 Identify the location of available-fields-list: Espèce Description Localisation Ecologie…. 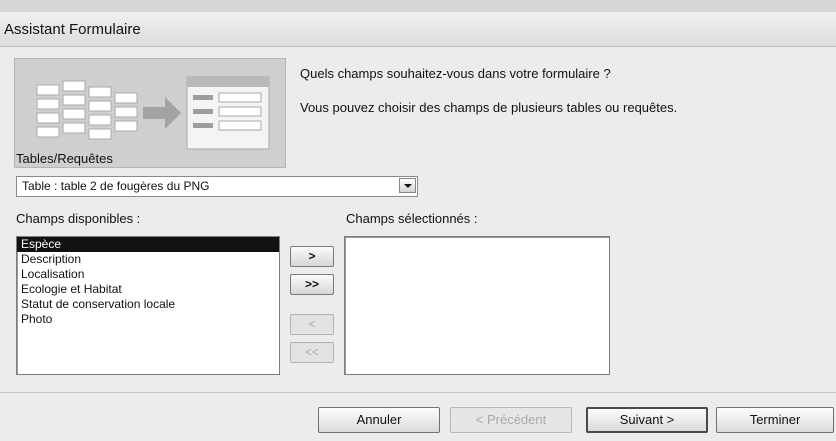
(148, 305).